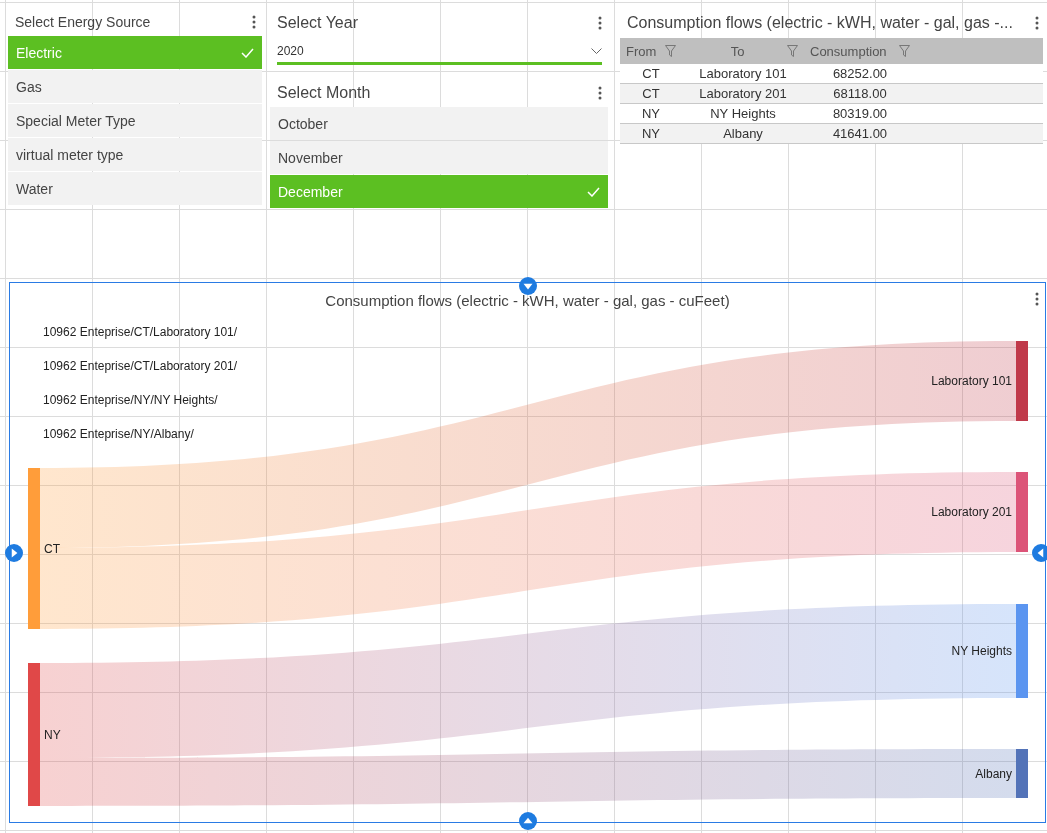 The image size is (1047, 833). Describe the element at coordinates (52, 548) in the screenshot. I see `node-label: CT` at that location.